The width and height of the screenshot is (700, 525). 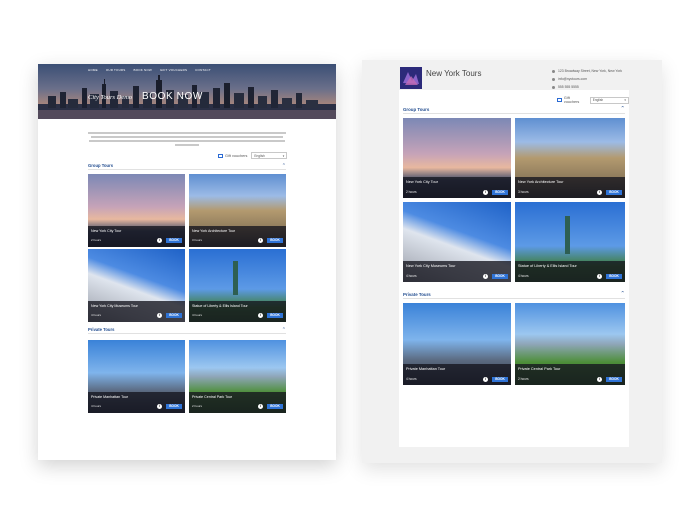 I want to click on voucher-language-row: Gift vouchers English ▾, so click(x=253, y=155).